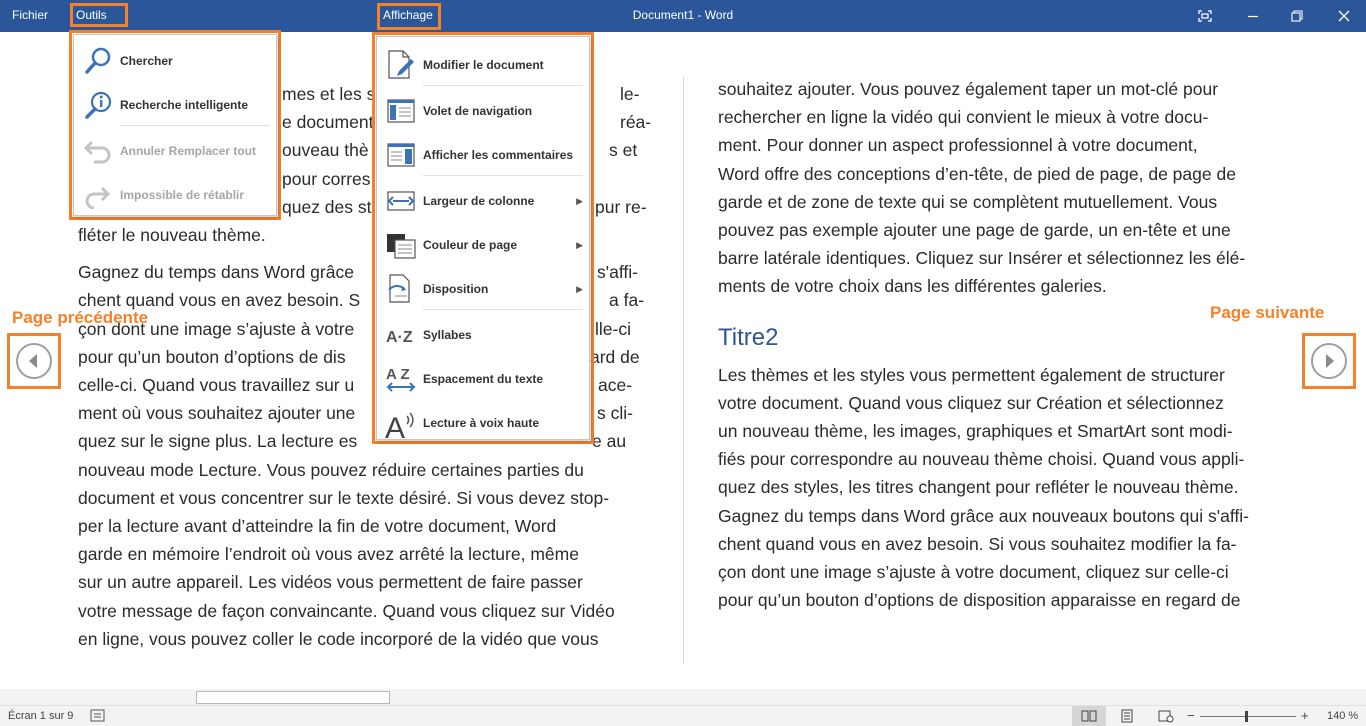 This screenshot has width=1366, height=726. What do you see at coordinates (483, 335) in the screenshot?
I see `menu-item-syllabes: A·Z Syllabes` at bounding box center [483, 335].